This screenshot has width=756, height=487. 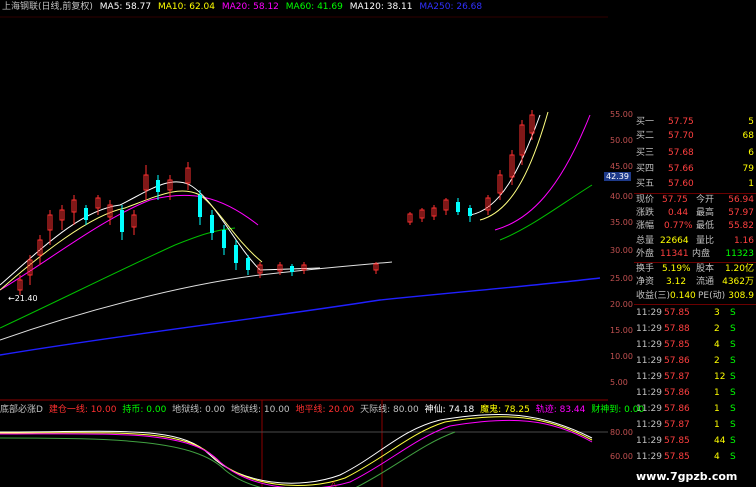 What do you see at coordinates (333, 483) in the screenshot?
I see `signal-marker: △` at bounding box center [333, 483].